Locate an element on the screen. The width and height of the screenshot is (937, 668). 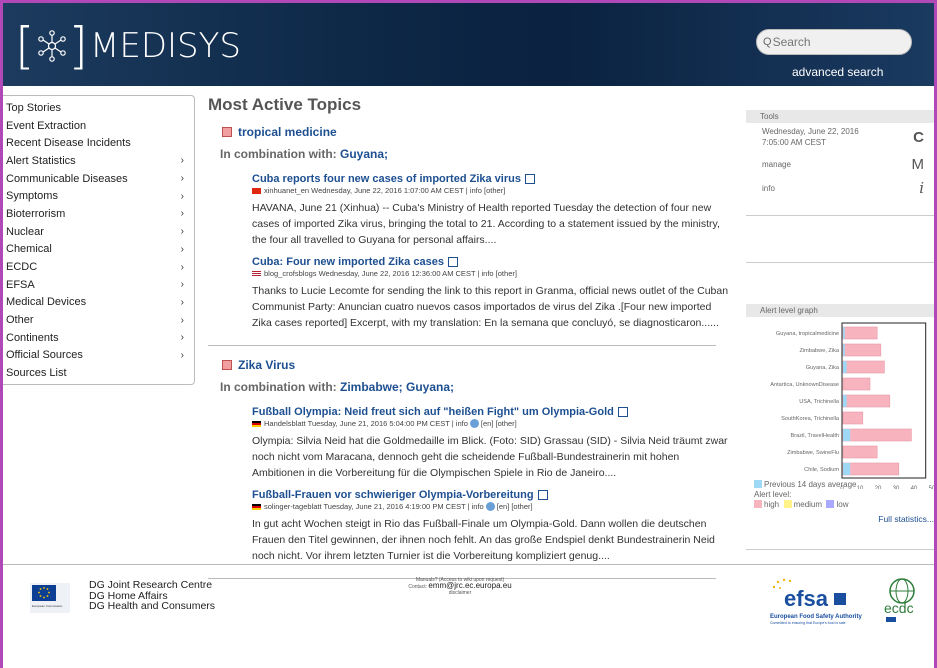
topic-link: Zika Virus is located at coordinates (266, 365).